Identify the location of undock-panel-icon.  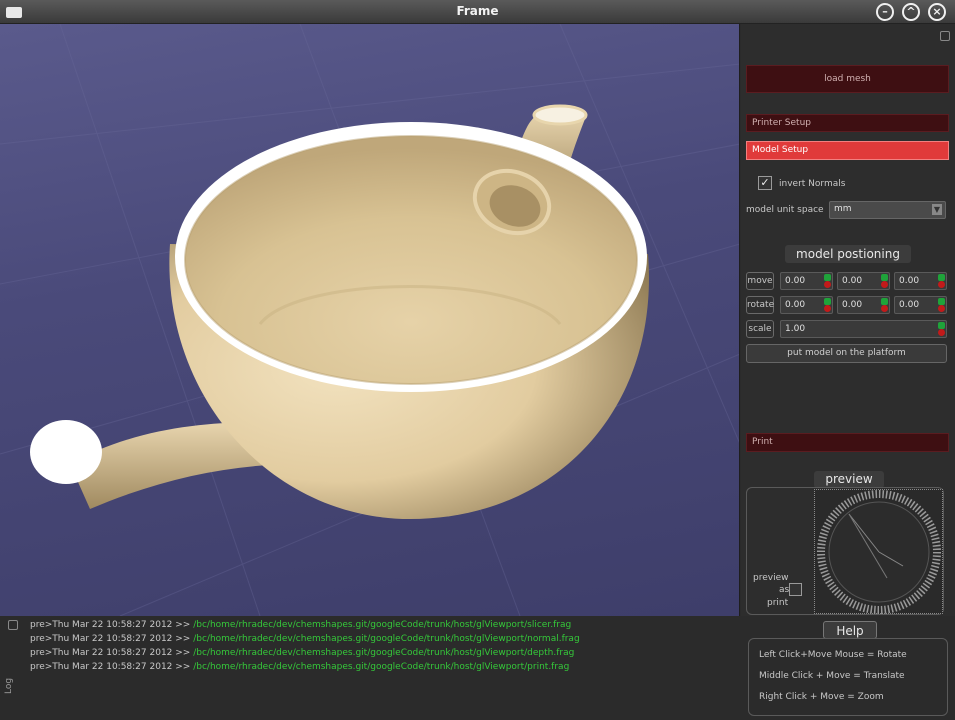
(945, 36).